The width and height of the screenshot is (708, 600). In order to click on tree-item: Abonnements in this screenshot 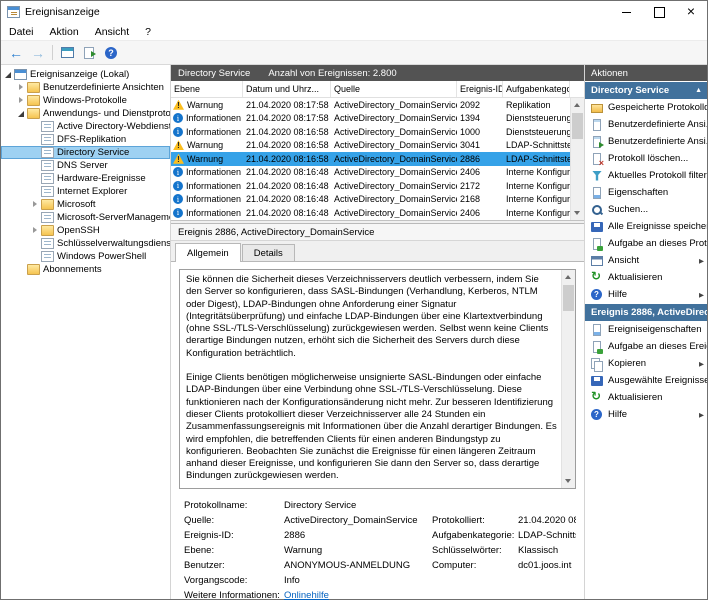, I will do `click(85, 269)`.